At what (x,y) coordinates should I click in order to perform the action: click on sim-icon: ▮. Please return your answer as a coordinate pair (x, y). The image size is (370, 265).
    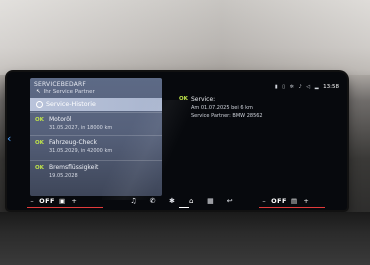
    Looking at the image, I should click on (276, 87).